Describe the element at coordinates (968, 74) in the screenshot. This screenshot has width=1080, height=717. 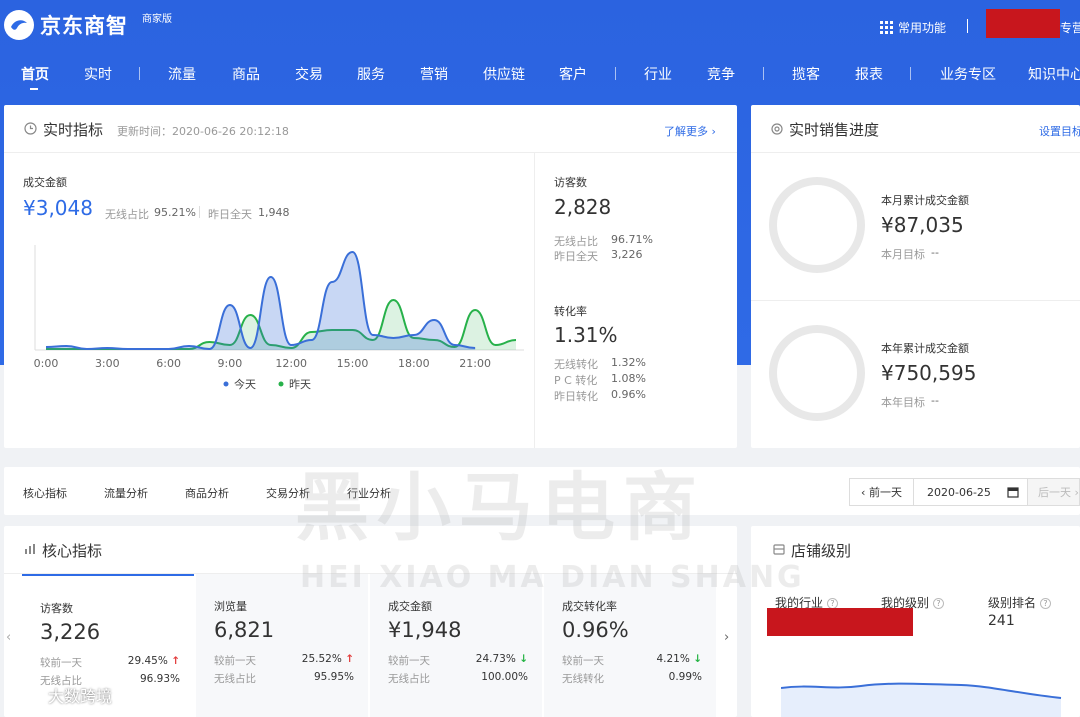
I see `nav-business-zone: 业务专区` at that location.